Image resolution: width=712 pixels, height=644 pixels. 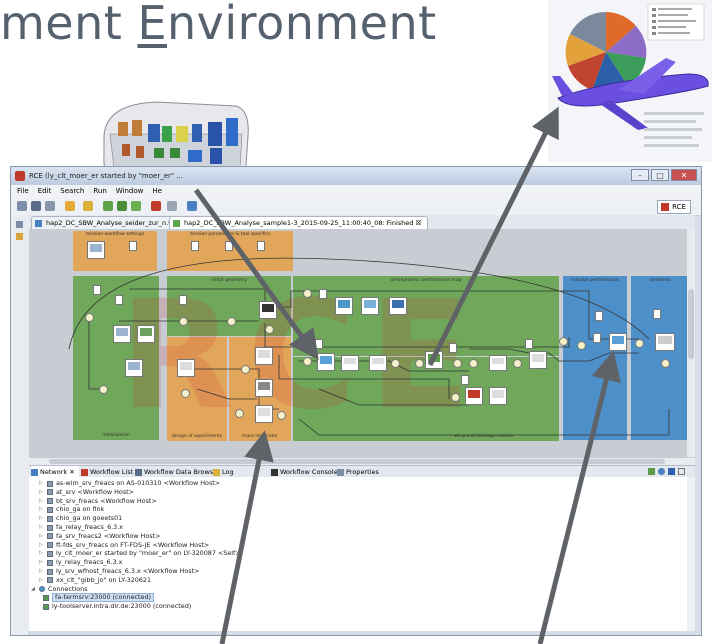 What do you see at coordinates (256, 274) in the screenshot?
I see `arrow-cabin-to-node` at bounding box center [256, 274].